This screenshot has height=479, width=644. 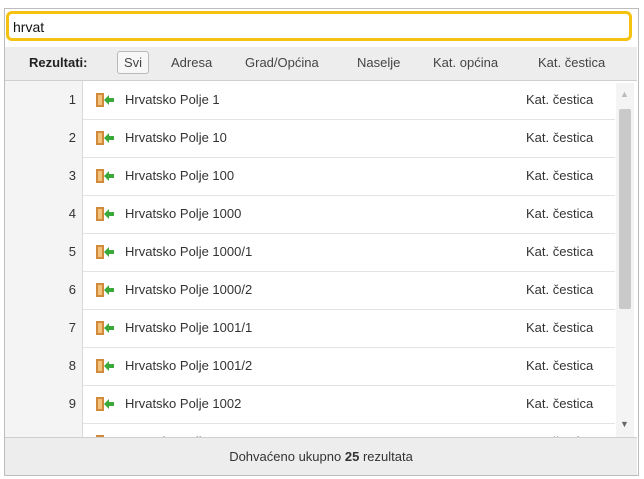 I want to click on row-number: 1, so click(x=44, y=100).